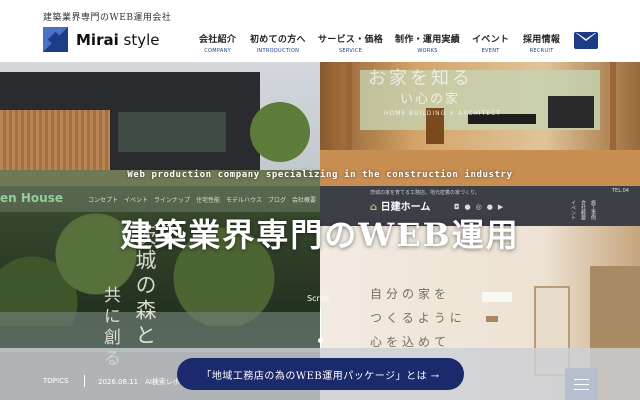 Image resolution: width=640 pixels, height=400 pixels. Describe the element at coordinates (350, 51) in the screenshot. I see `nav-sublabel: SERVICE` at that location.